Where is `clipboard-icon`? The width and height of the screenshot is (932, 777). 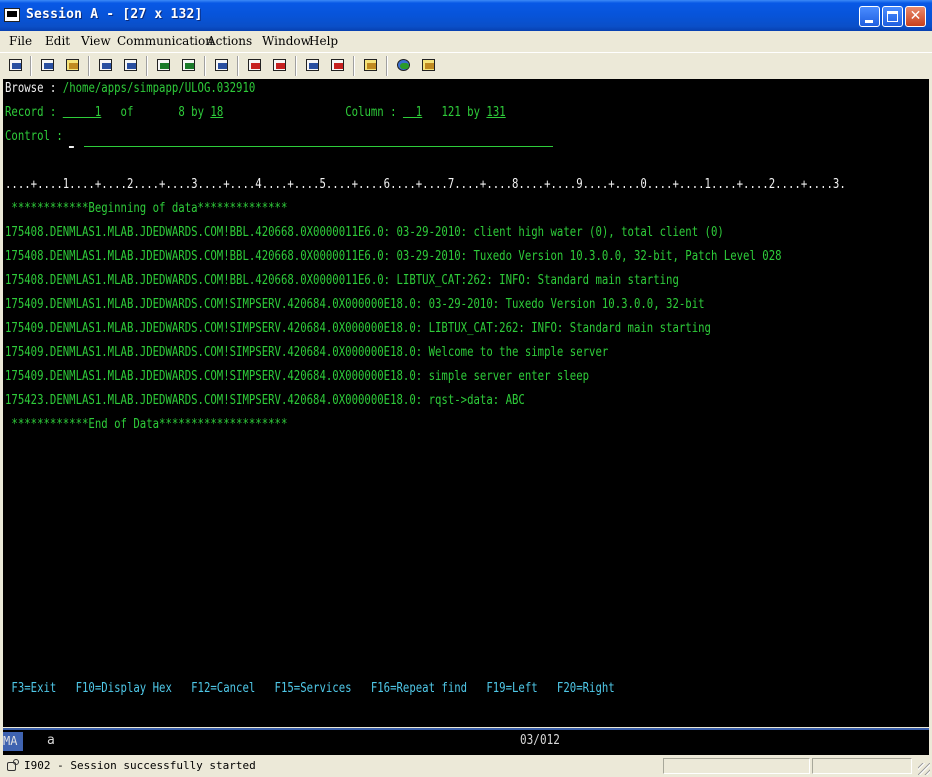
clipboard-icon is located at coordinates (371, 66).